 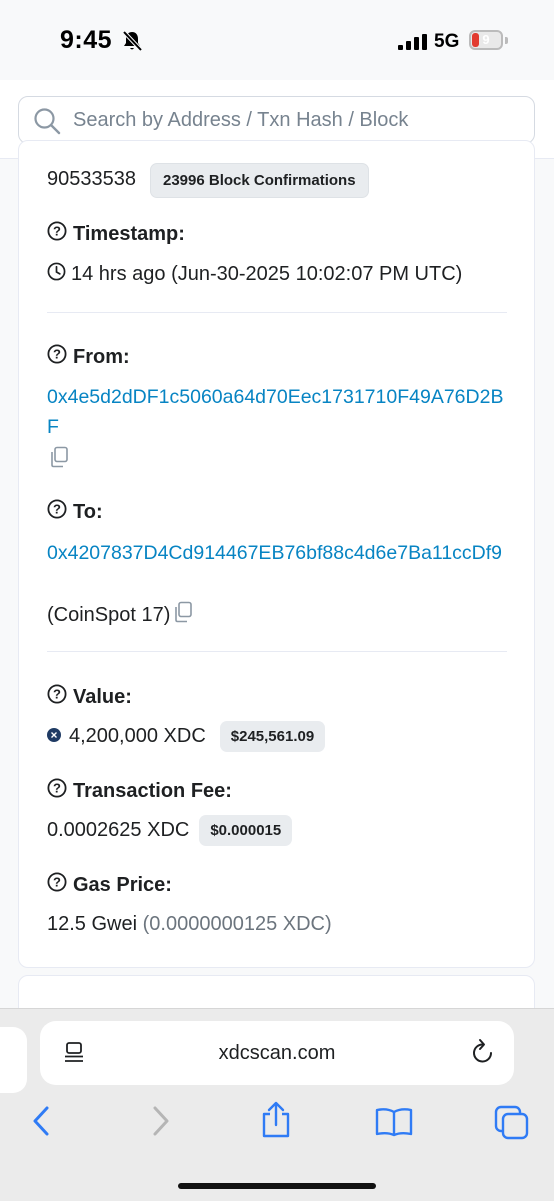 What do you see at coordinates (152, 790) in the screenshot?
I see `transaction-fee-label-text: Transaction Fee:` at bounding box center [152, 790].